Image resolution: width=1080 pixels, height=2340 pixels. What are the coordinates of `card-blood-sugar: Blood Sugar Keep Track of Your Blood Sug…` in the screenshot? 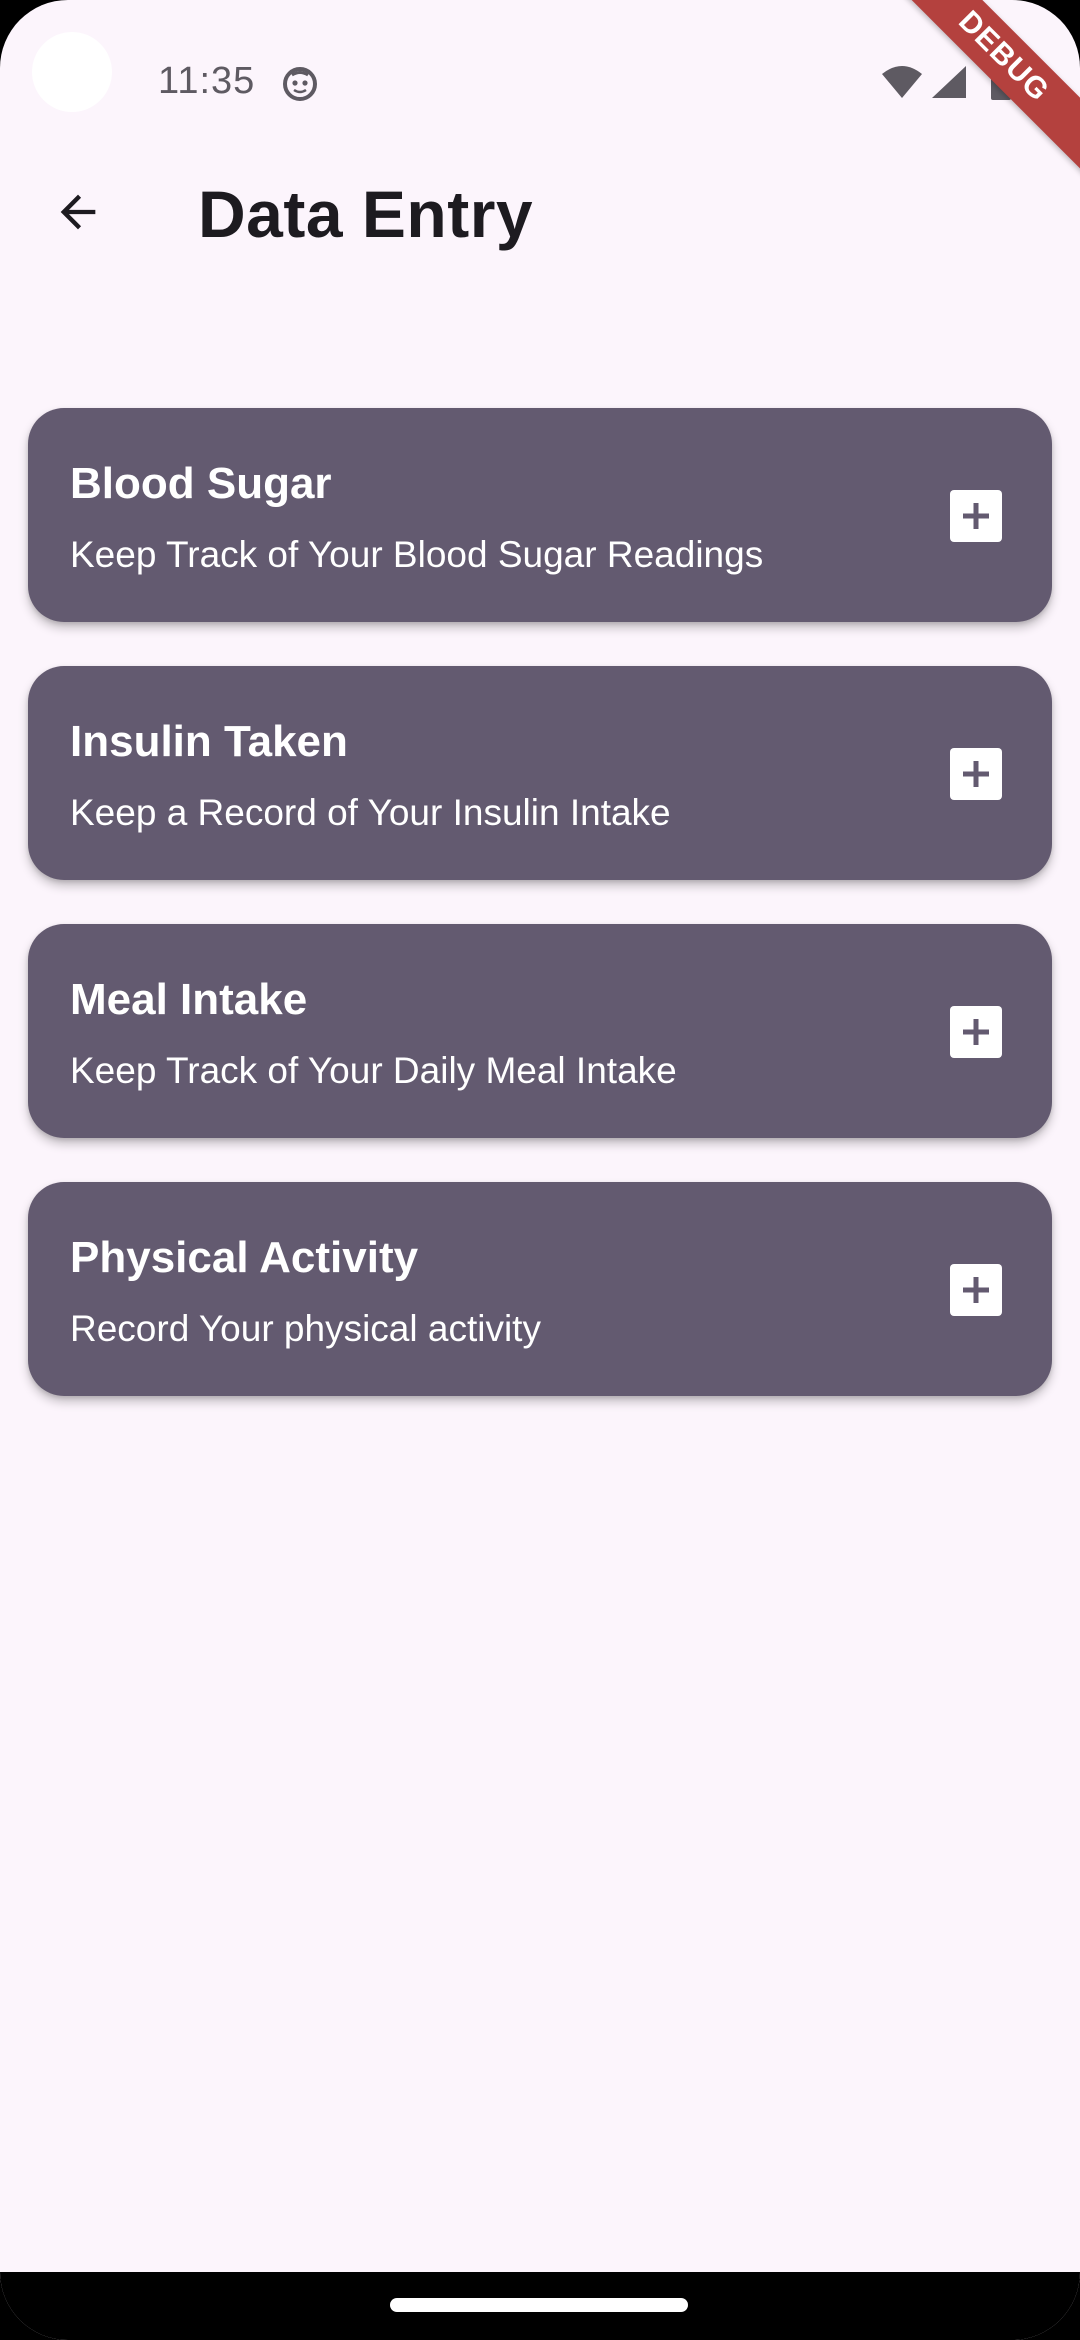 It's located at (540, 515).